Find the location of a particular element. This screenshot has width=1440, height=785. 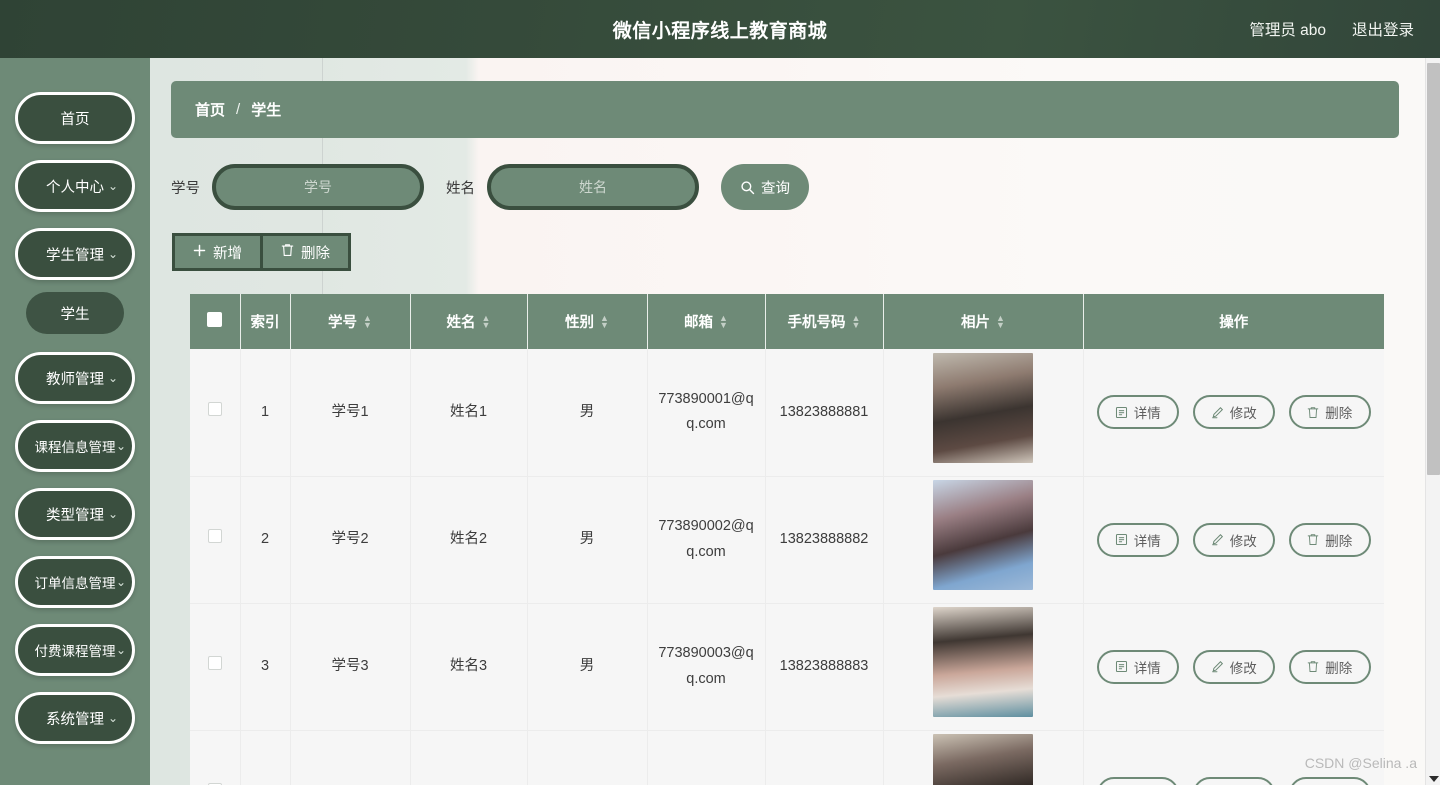

search-xuehao-input is located at coordinates (318, 187).